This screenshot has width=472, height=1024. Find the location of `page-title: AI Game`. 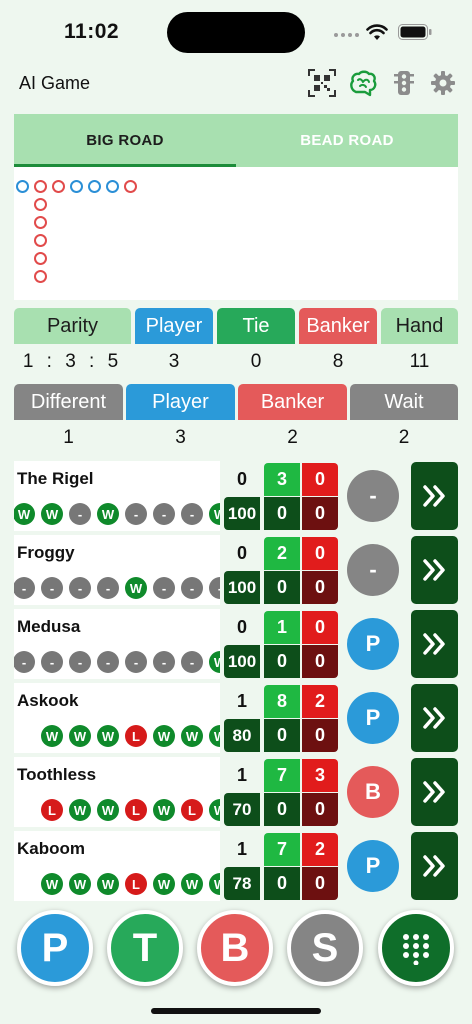

page-title: AI Game is located at coordinates (55, 83).